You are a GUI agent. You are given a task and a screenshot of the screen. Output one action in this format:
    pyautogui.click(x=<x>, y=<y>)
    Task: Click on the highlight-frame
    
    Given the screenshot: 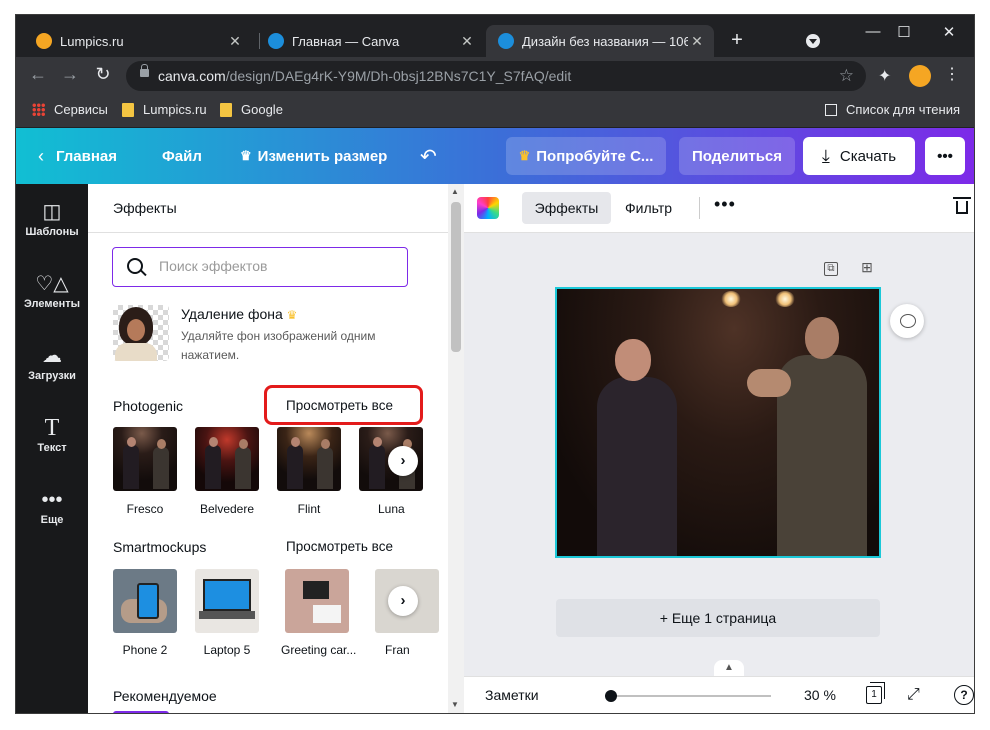 What is the action you would take?
    pyautogui.click(x=343, y=405)
    